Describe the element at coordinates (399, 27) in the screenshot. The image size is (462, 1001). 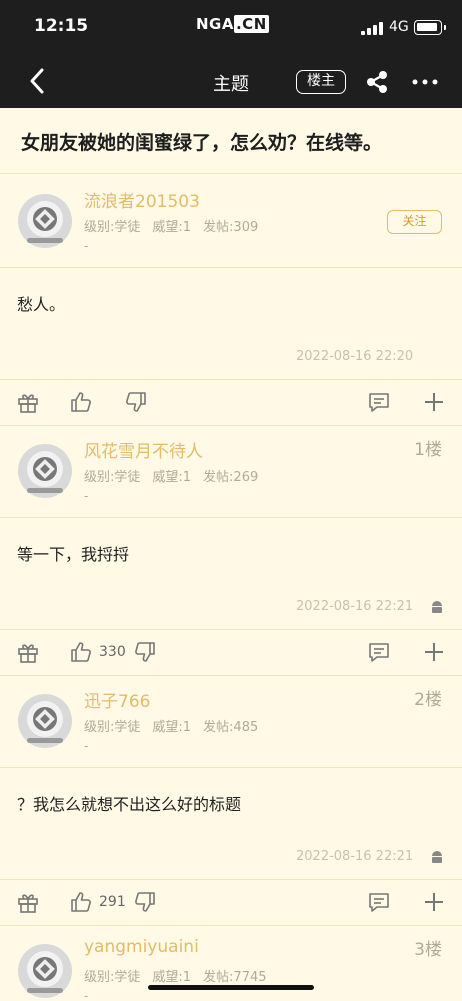
I see `network-type: 4G` at that location.